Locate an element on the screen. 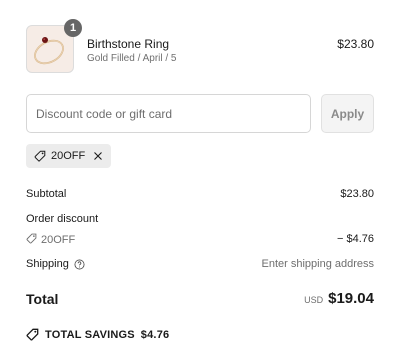 This screenshot has width=400, height=346. subtotal-value: $23.80 is located at coordinates (357, 194).